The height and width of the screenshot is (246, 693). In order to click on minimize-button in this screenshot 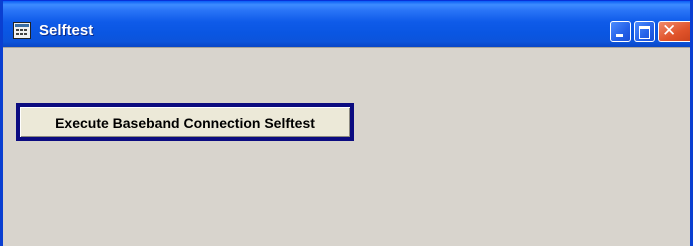, I will do `click(620, 31)`.